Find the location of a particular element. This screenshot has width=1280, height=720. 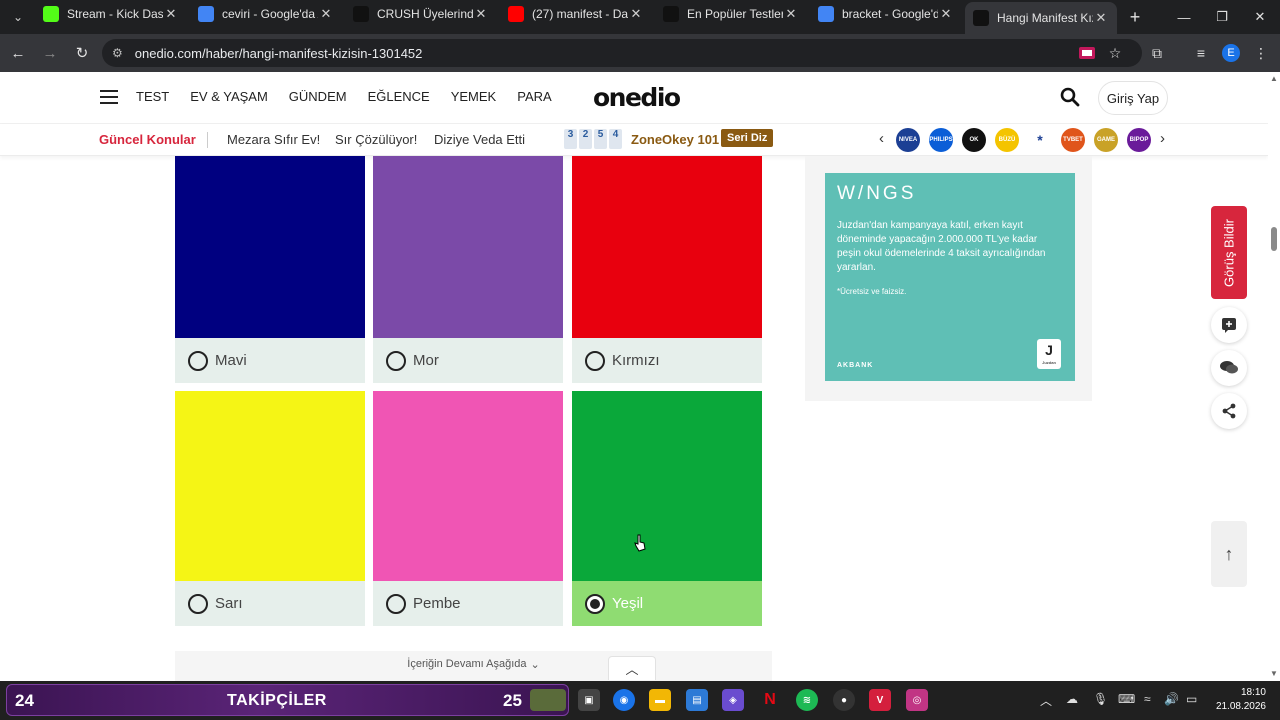

quiz-option: Pembe is located at coordinates (468, 508).